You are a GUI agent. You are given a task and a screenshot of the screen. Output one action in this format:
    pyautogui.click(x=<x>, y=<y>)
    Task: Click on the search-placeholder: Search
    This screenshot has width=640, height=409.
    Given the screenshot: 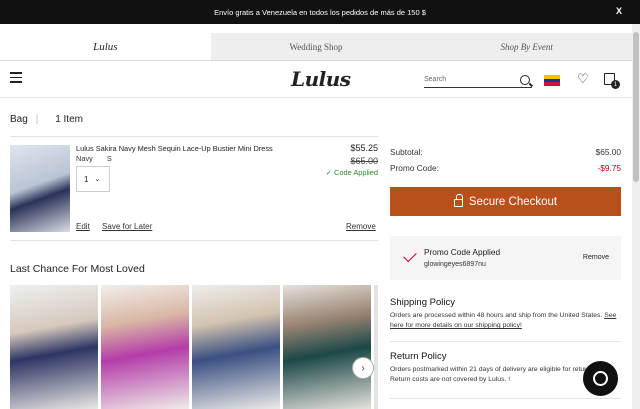 What is the action you would take?
    pyautogui.click(x=435, y=79)
    